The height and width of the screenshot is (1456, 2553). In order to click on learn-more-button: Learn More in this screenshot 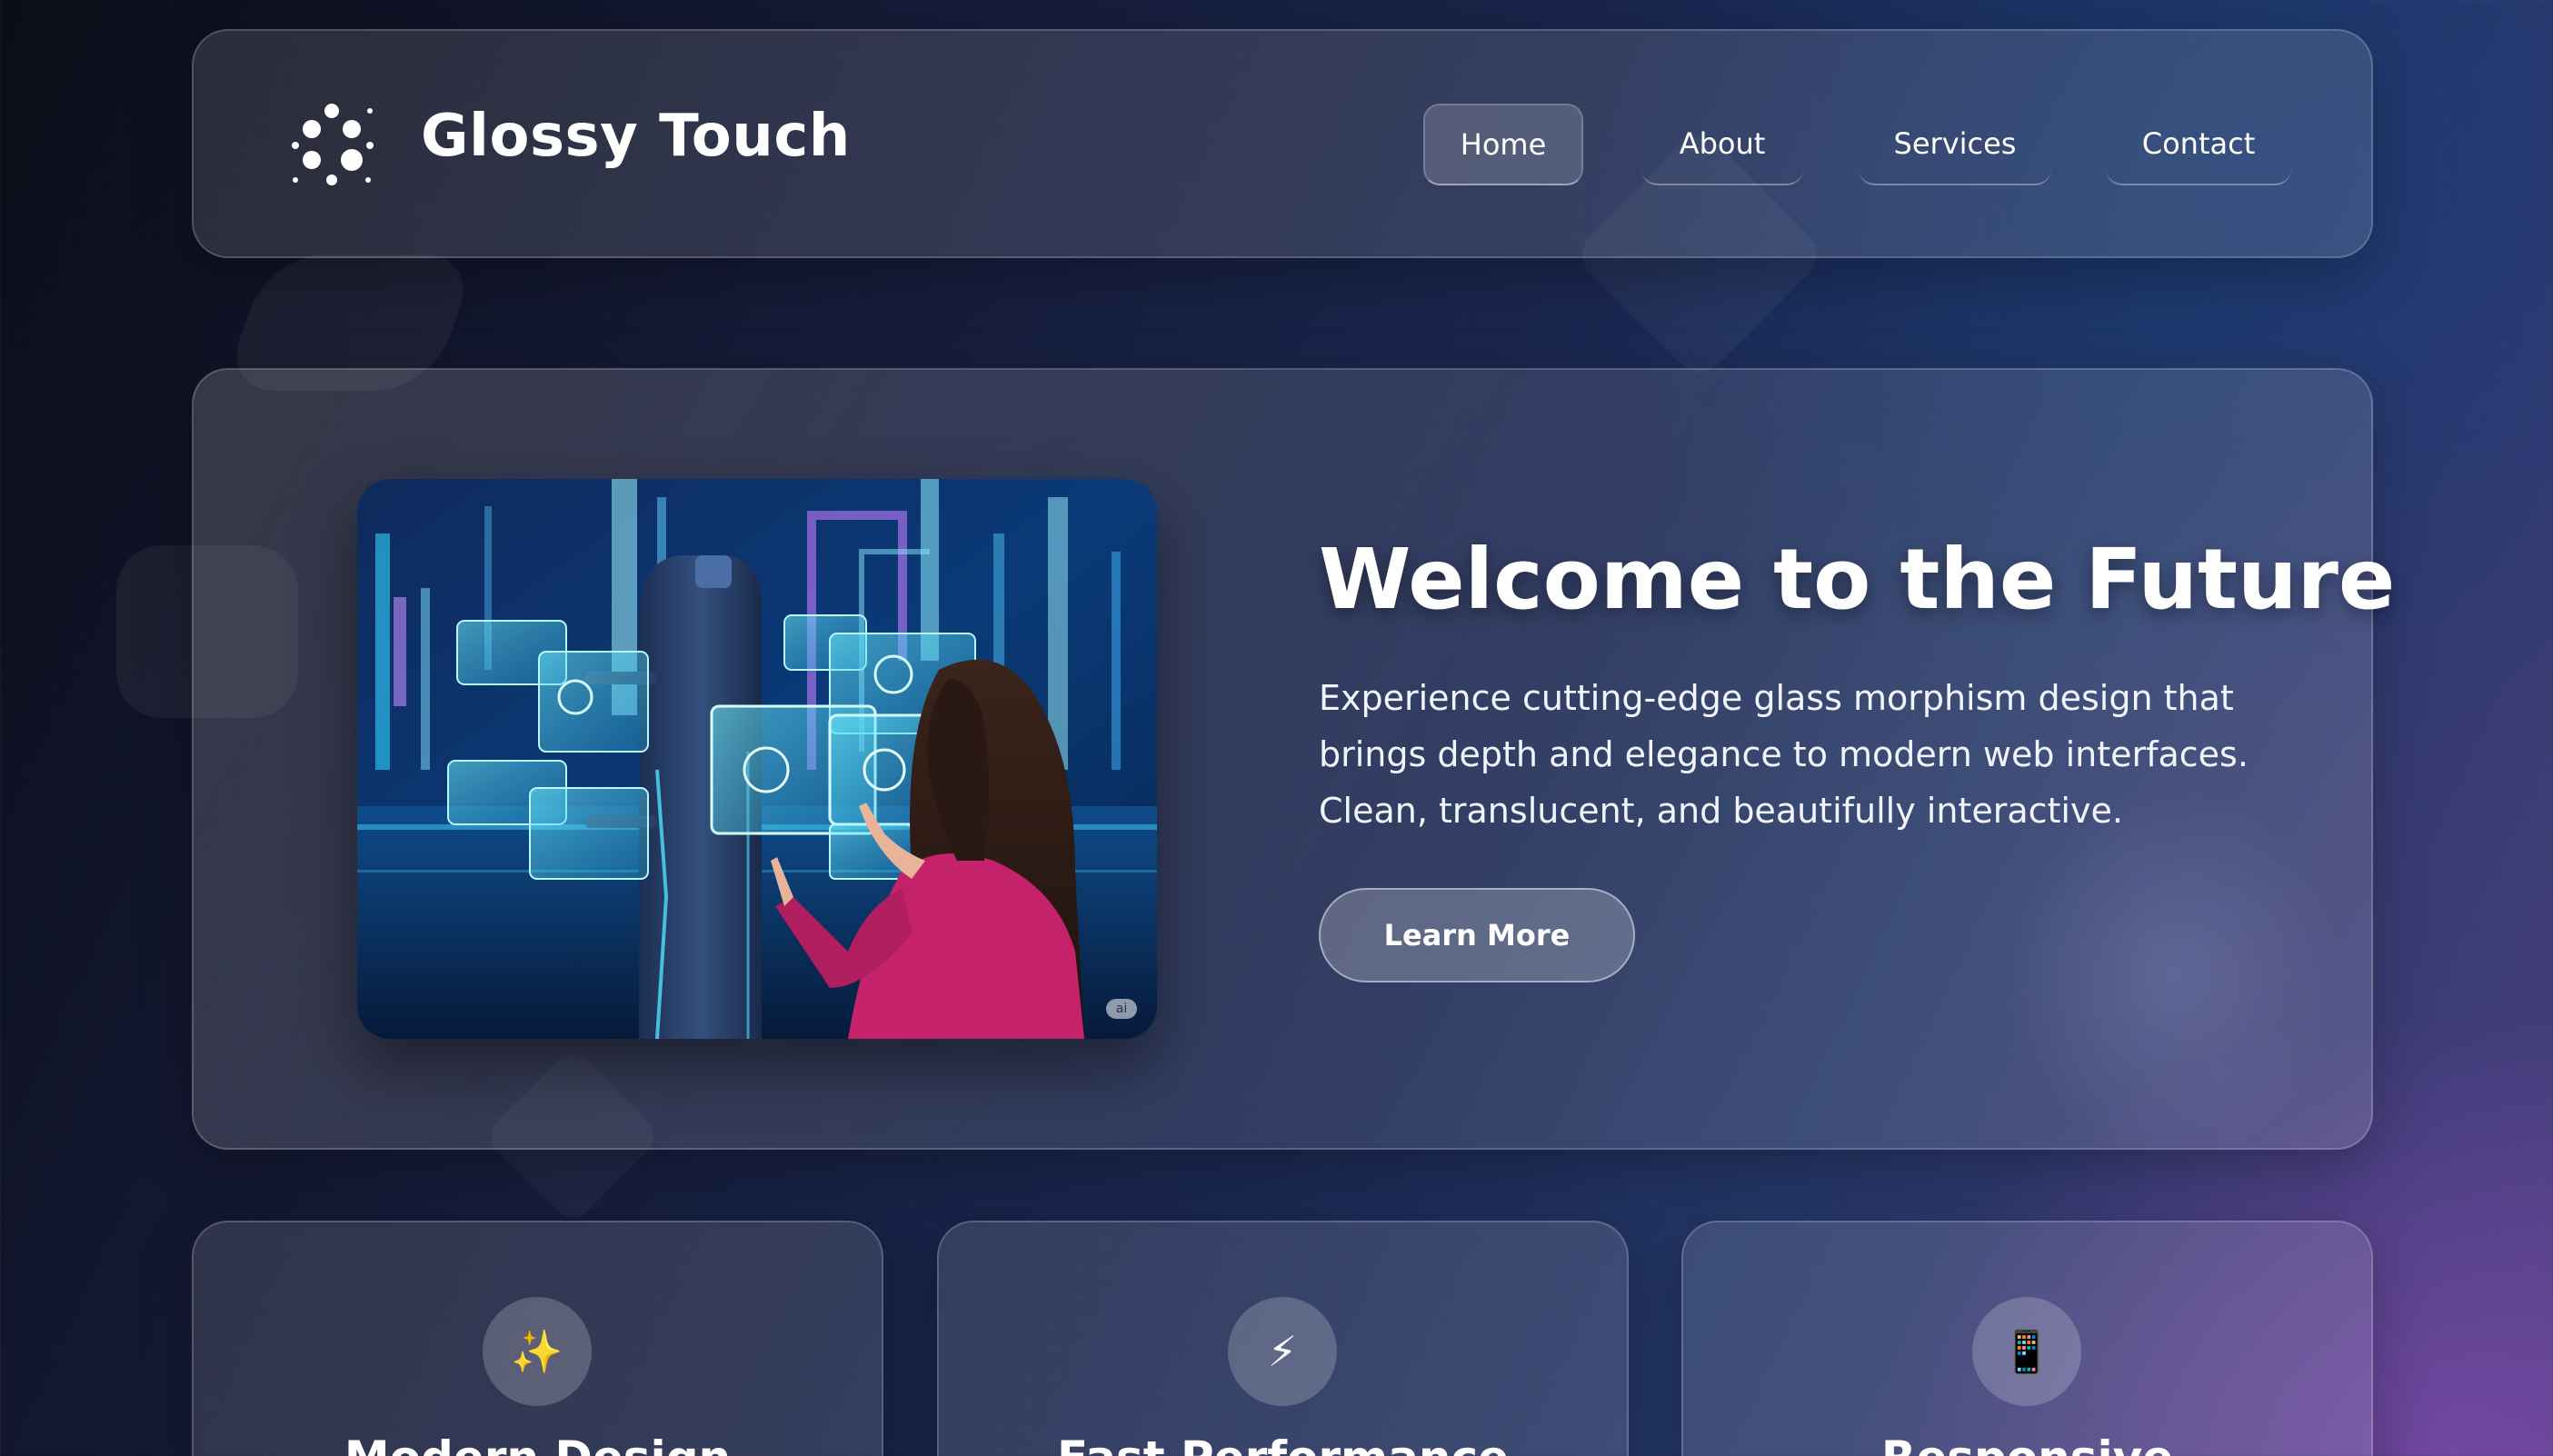, I will do `click(1477, 935)`.